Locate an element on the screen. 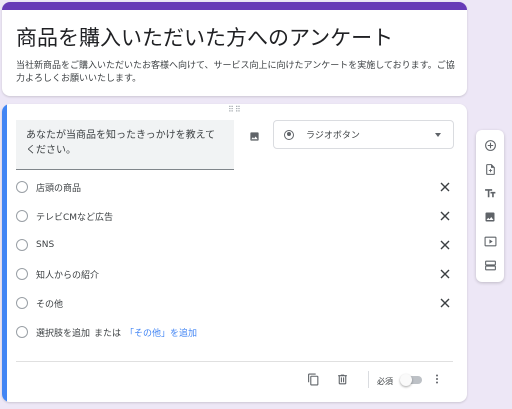  option-label: 知人からの紹介 is located at coordinates (237, 274).